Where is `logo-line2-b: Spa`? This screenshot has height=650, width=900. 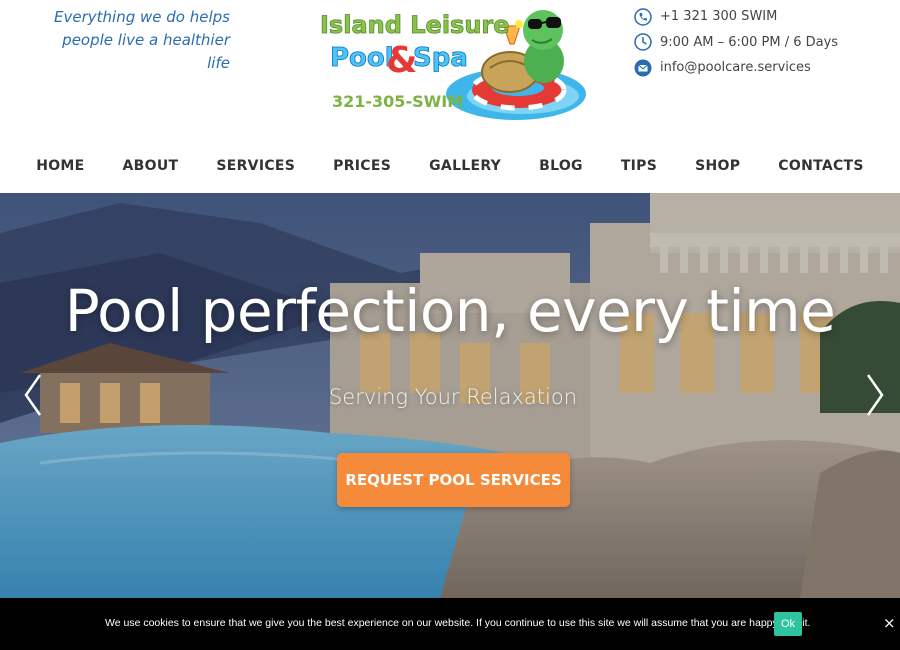 logo-line2-b: Spa is located at coordinates (440, 58).